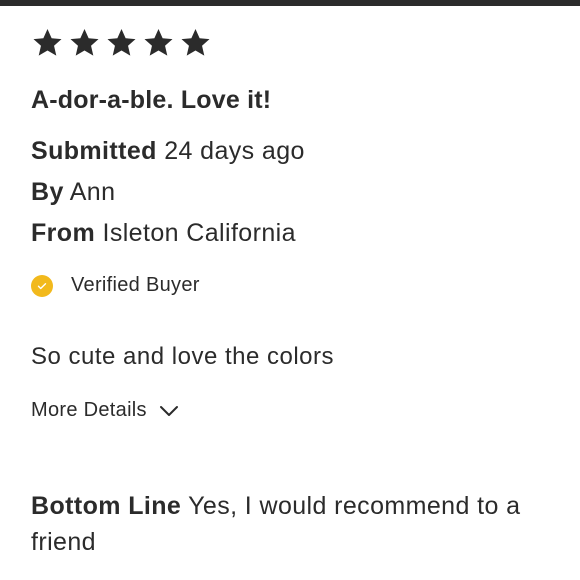 This screenshot has height=580, width=580. Describe the element at coordinates (183, 356) in the screenshot. I see `review-body: So cute and love the colors` at that location.